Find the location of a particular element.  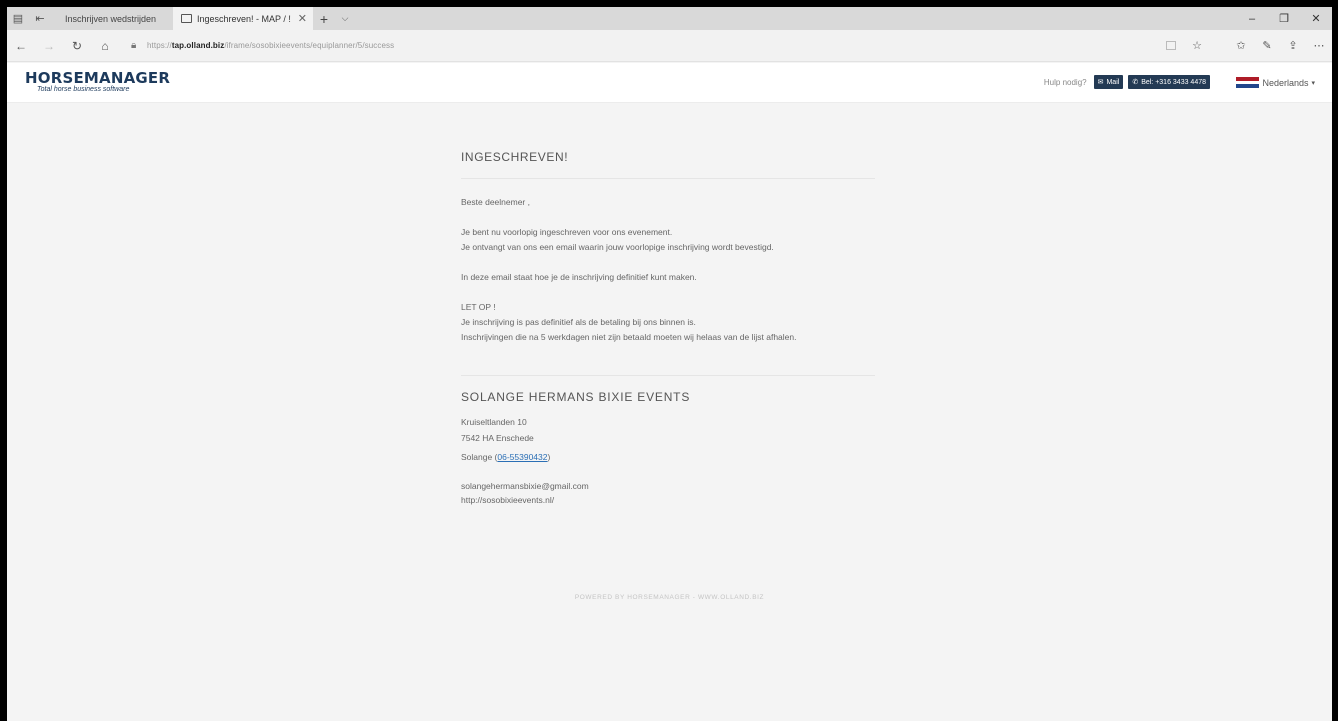

tab-inschrijven: Inschrijven wedstrijden is located at coordinates (115, 18).